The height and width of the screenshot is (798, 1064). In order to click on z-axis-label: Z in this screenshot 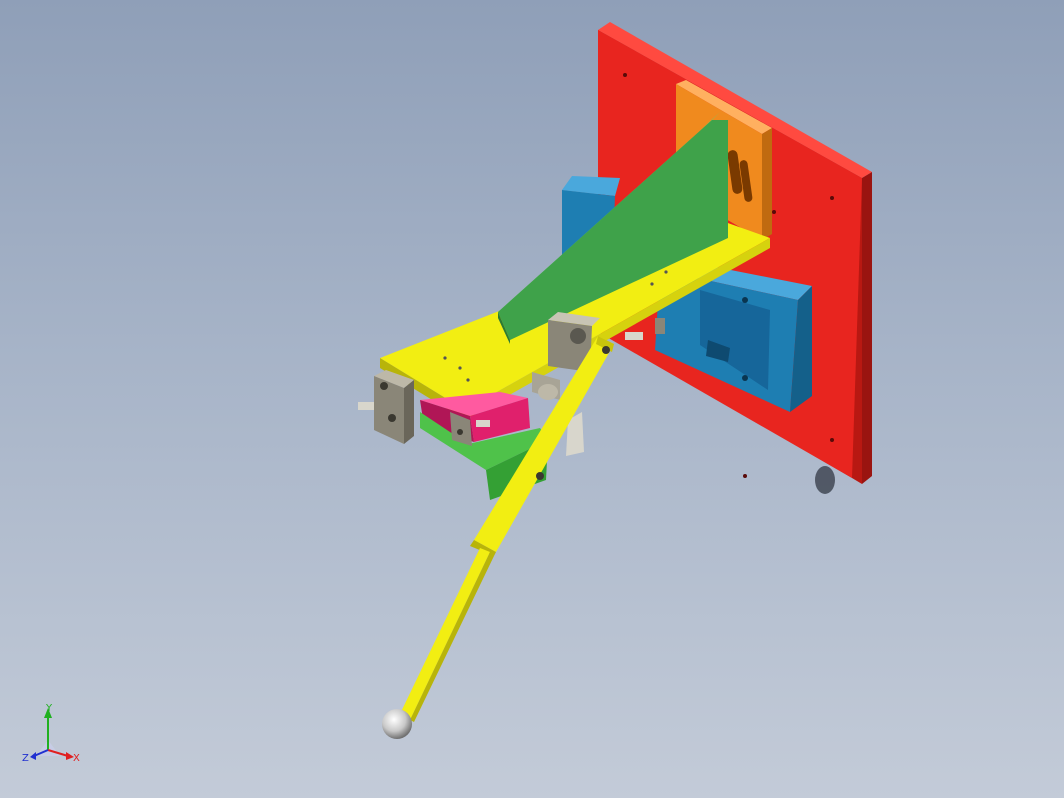, I will do `click(25, 758)`.